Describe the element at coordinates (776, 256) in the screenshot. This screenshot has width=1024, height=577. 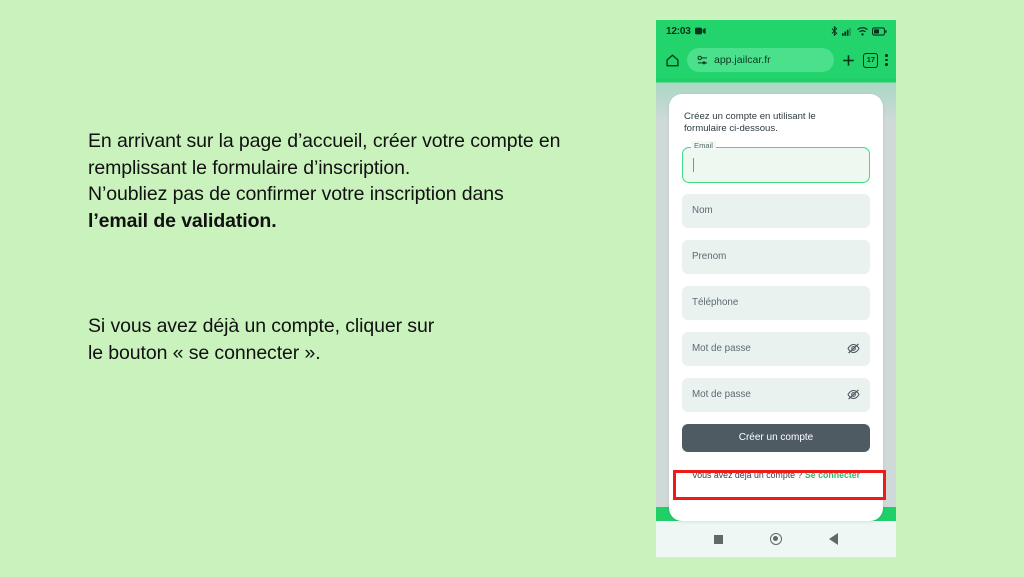
I see `prenom-field: Prenom` at that location.